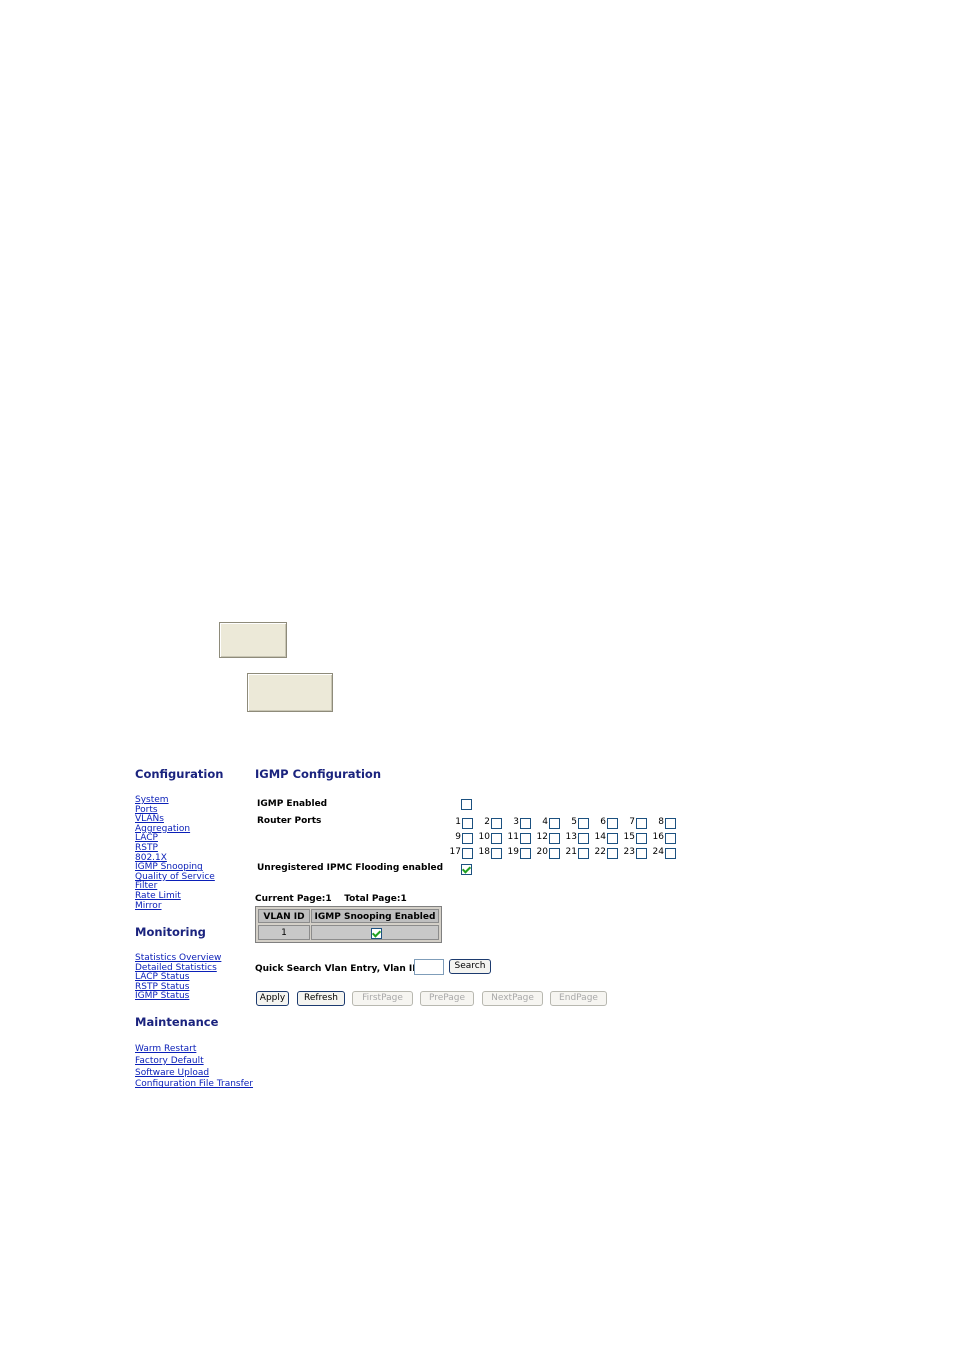 This screenshot has height=1350, width=954. Describe the element at coordinates (284, 932) in the screenshot. I see `vlan-id-cell: 1` at that location.